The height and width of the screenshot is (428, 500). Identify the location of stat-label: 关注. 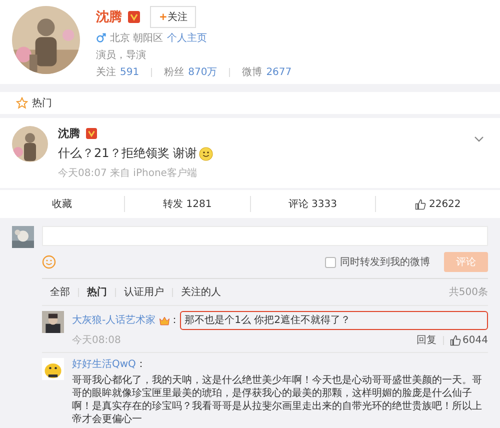
(106, 72).